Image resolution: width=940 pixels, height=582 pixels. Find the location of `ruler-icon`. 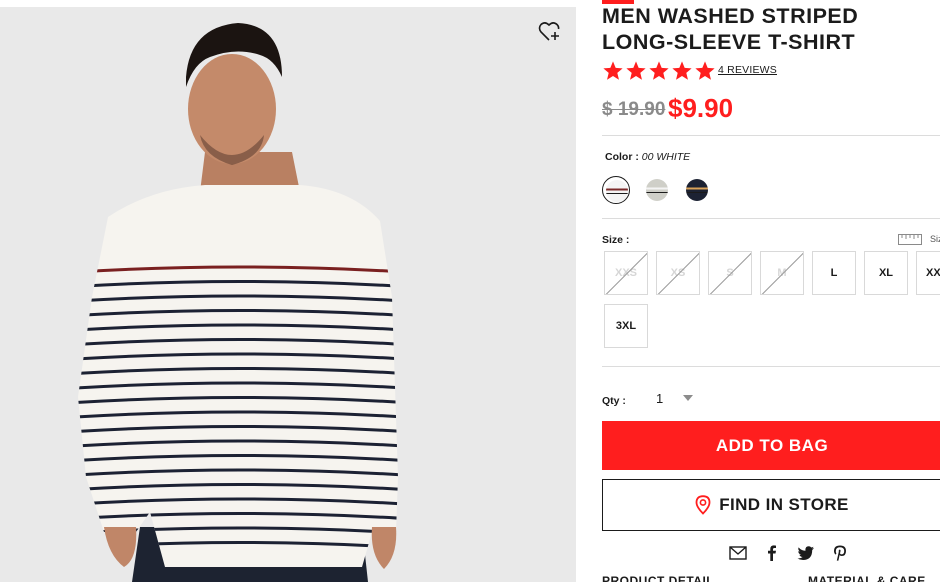

ruler-icon is located at coordinates (910, 239).